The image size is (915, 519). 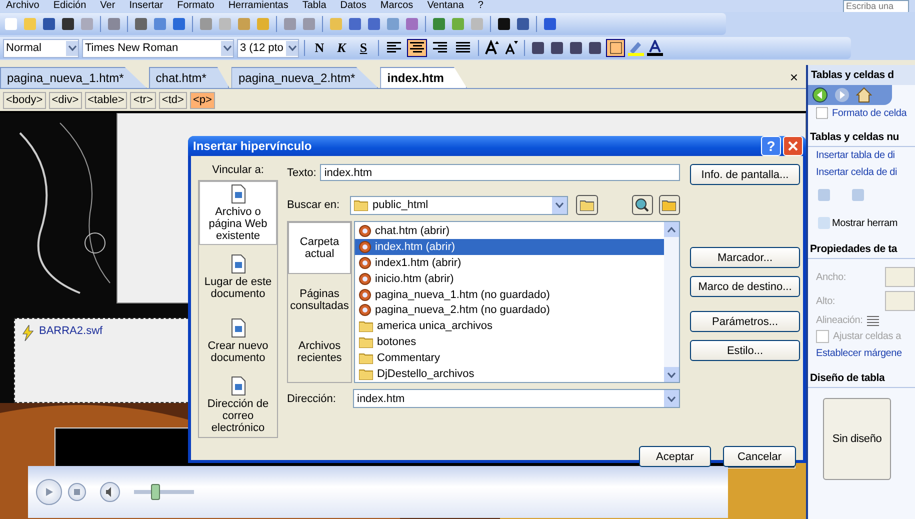 What do you see at coordinates (794, 76) in the screenshot?
I see `close-tab-button: ×` at bounding box center [794, 76].